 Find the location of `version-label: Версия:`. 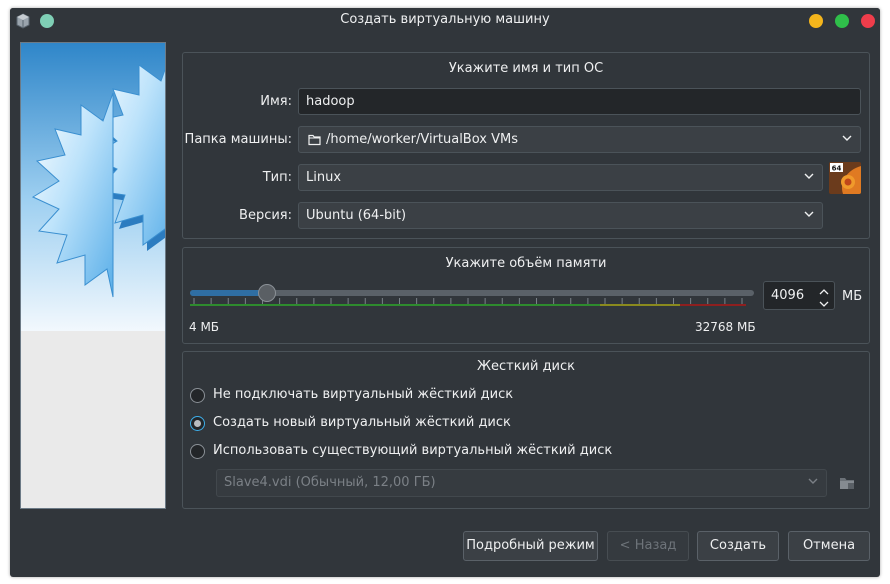

version-label: Версия: is located at coordinates (265, 215).